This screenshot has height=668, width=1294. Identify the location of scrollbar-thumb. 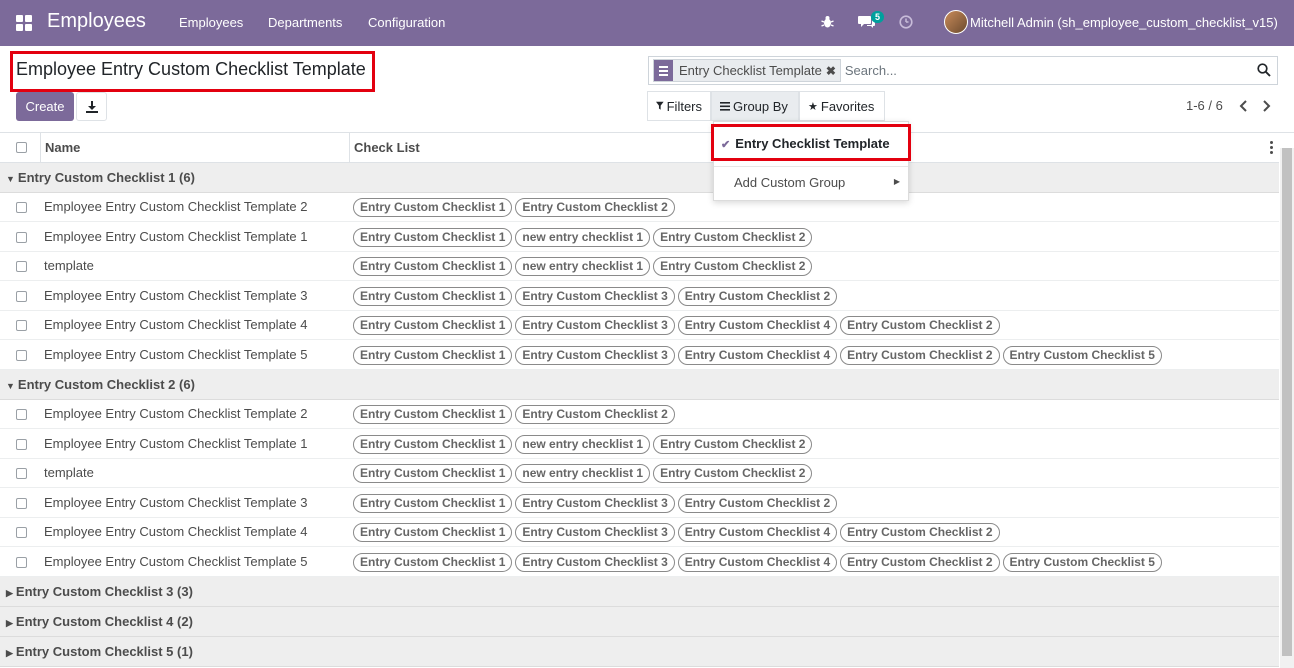
(1287, 402).